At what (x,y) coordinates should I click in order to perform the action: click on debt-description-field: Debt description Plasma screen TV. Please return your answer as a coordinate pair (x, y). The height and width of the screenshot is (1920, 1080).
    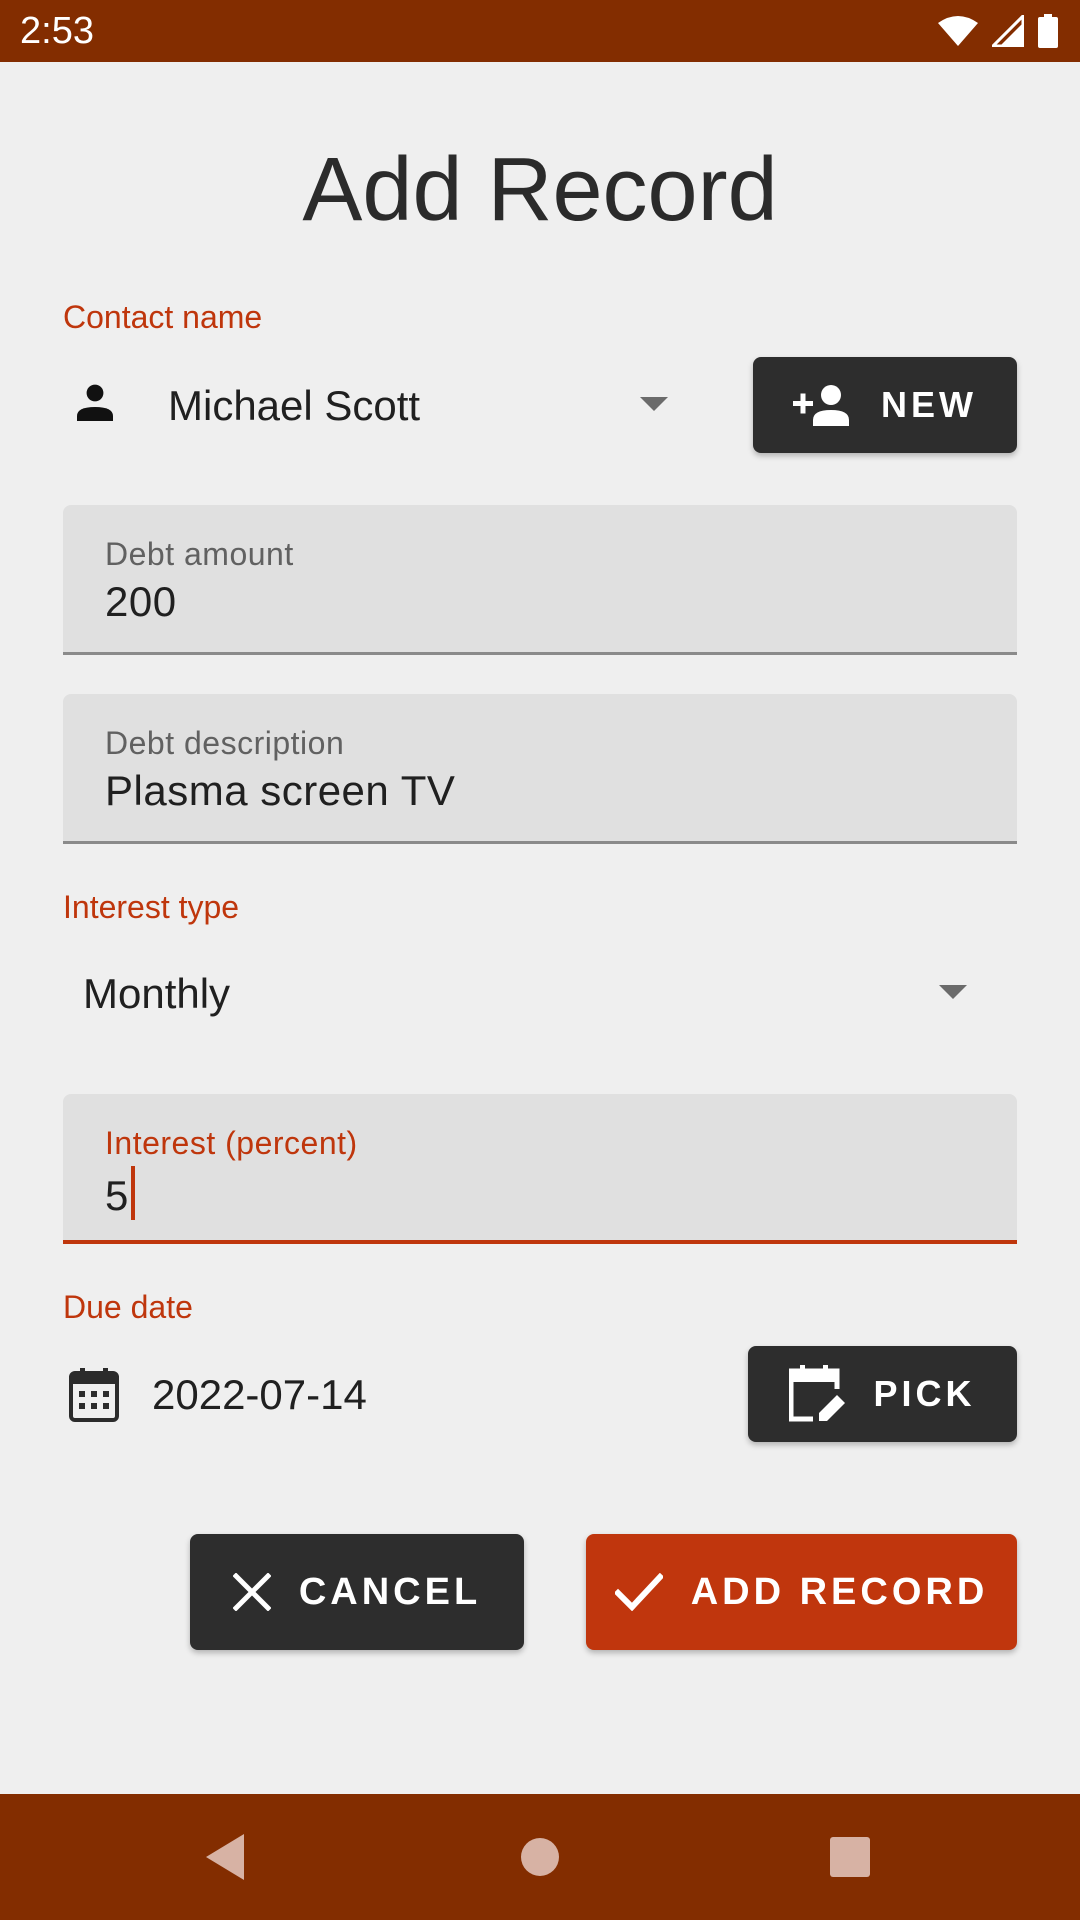
    Looking at the image, I should click on (540, 769).